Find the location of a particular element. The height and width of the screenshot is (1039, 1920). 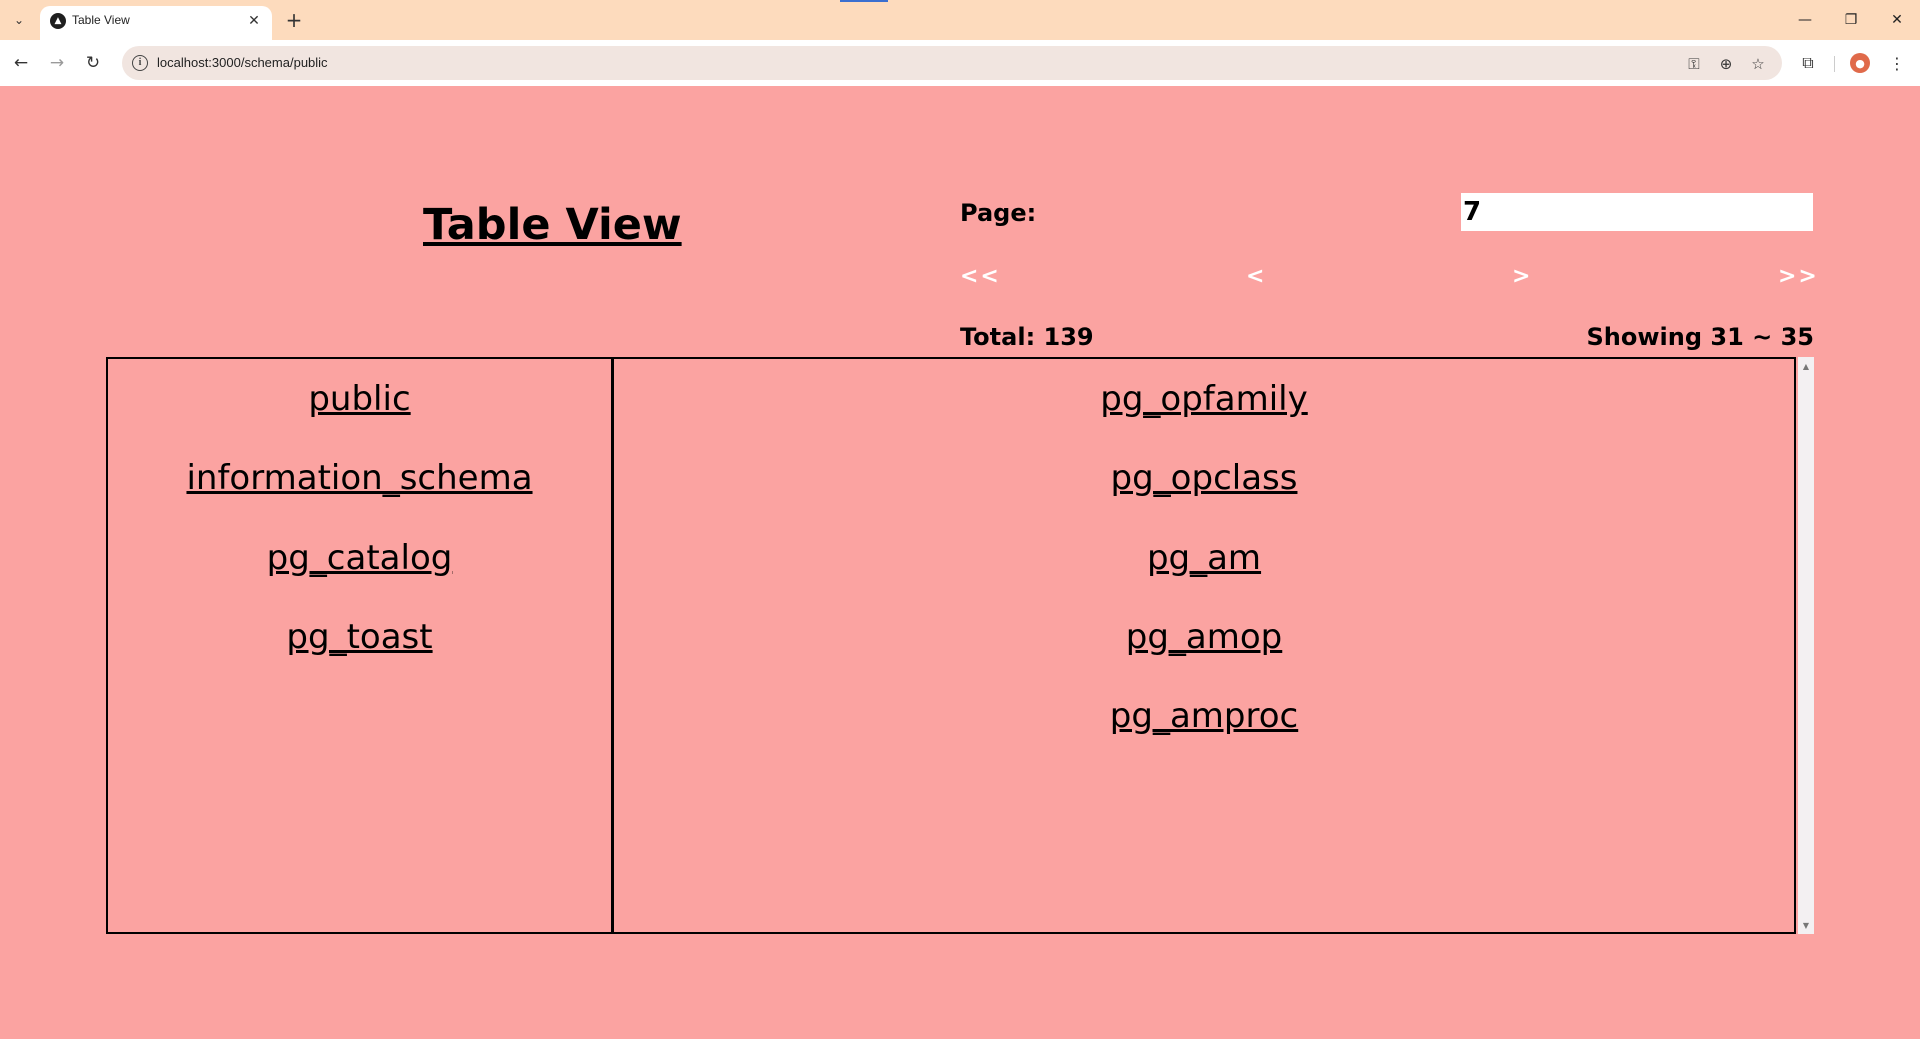

loading-indicator is located at coordinates (864, 1).